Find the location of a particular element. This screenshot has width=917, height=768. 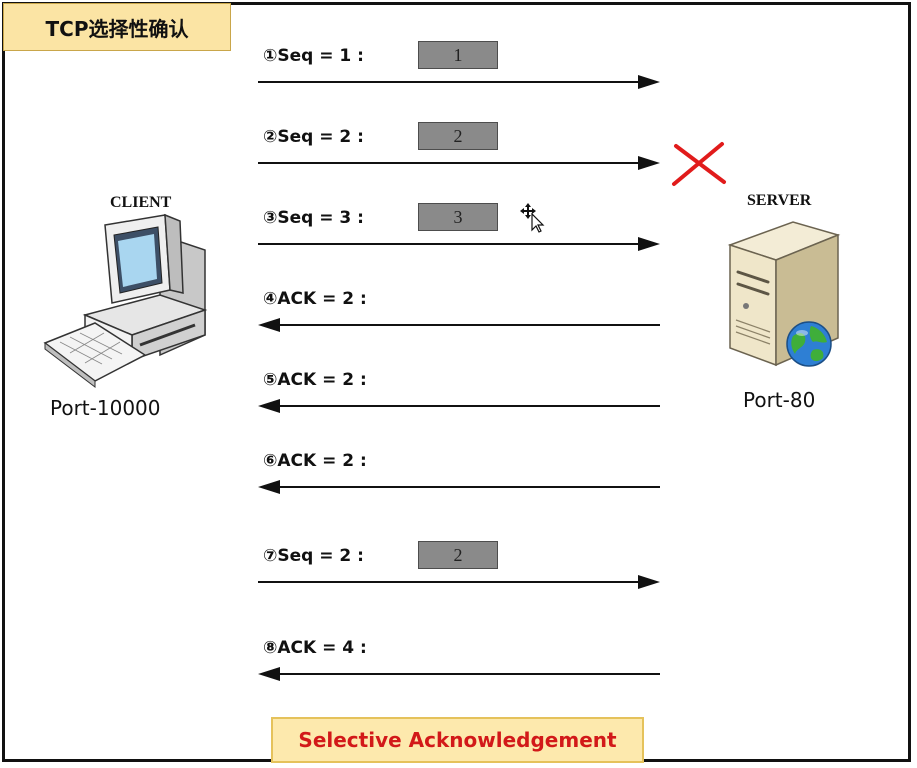

message-label: ⑥ACK = 2 : is located at coordinates (315, 461).